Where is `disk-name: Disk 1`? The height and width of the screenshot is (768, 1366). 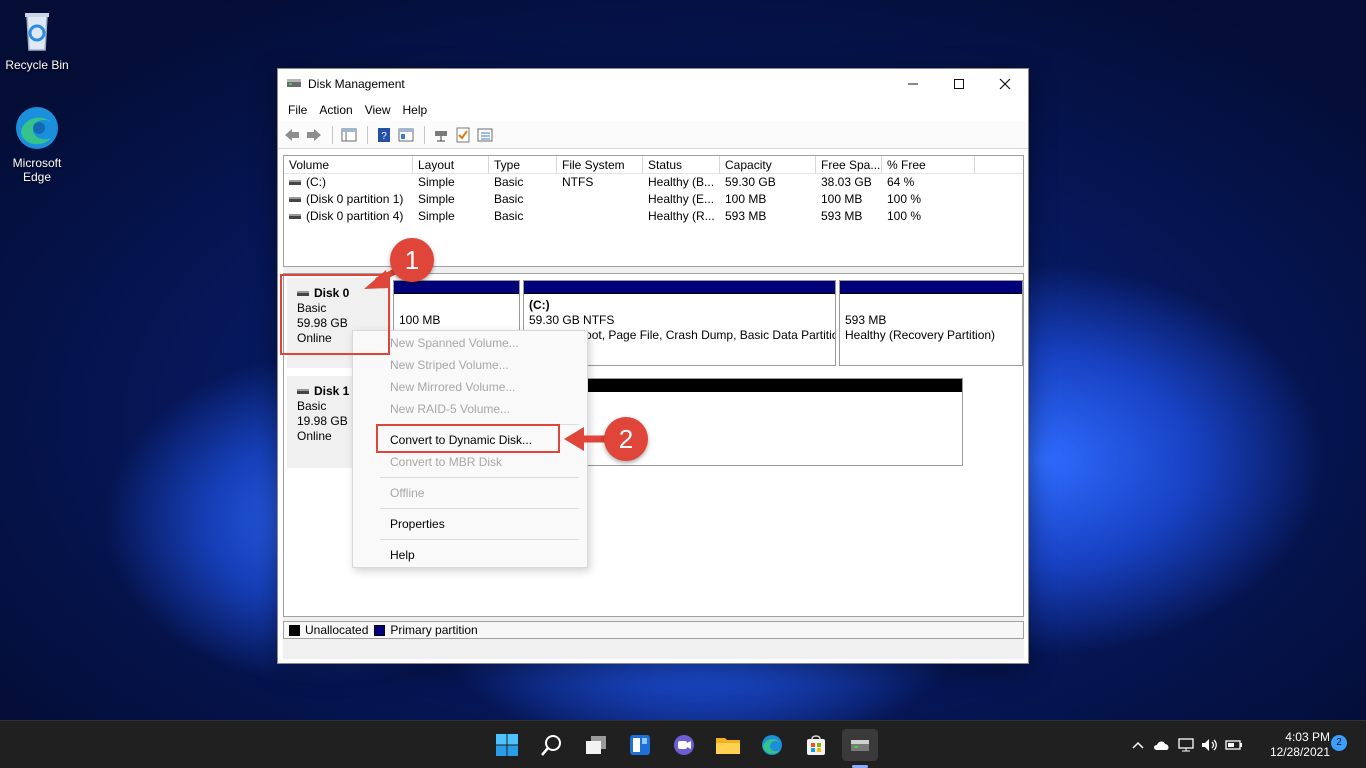
disk-name: Disk 1 is located at coordinates (332, 391).